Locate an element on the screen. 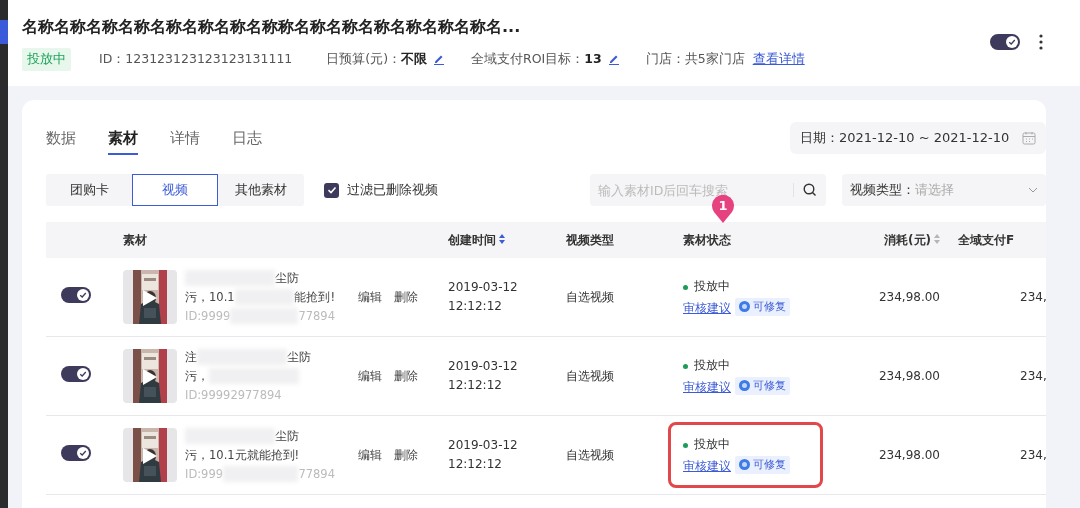 This screenshot has height=508, width=1080. material-id: ID:99992977894 is located at coordinates (233, 395).